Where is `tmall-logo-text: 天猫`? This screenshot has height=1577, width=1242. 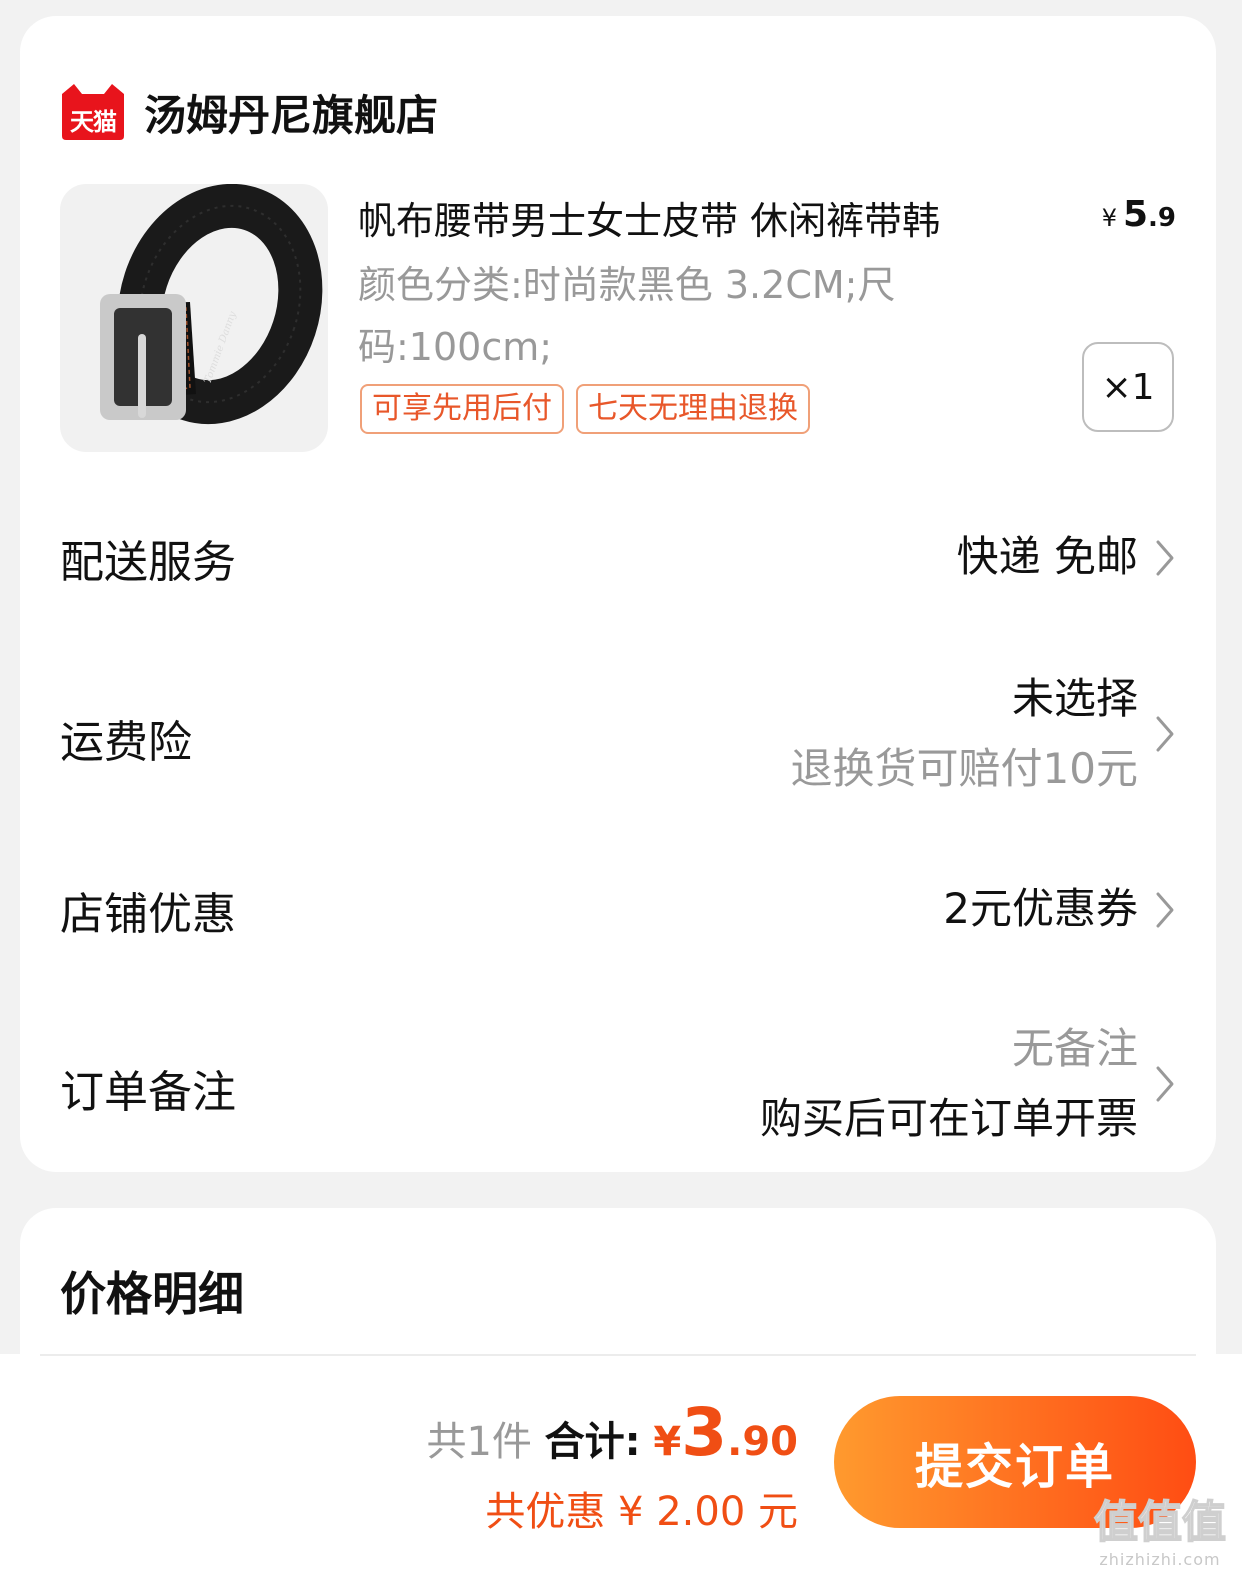 tmall-logo-text: 天猫 is located at coordinates (93, 122).